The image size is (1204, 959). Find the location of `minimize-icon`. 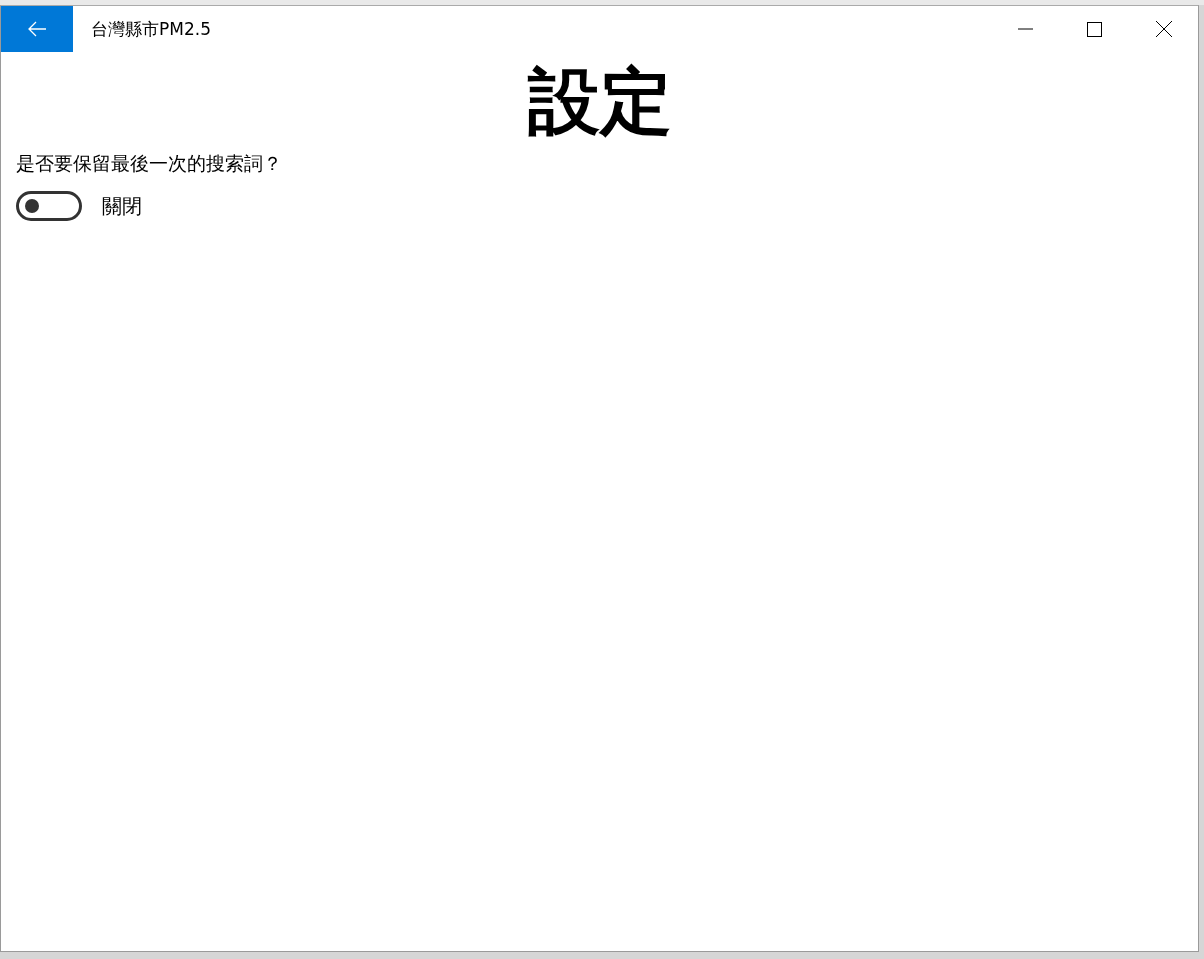

minimize-icon is located at coordinates (1025, 29).